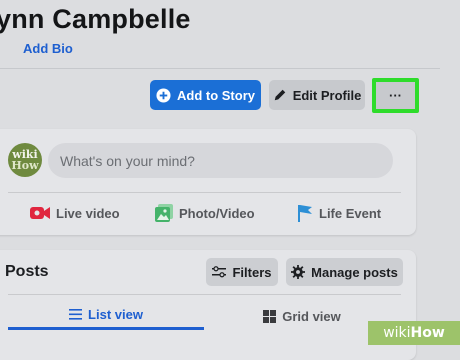 Image resolution: width=460 pixels, height=360 pixels. Describe the element at coordinates (88, 213) in the screenshot. I see `live-video-label: Live video` at that location.